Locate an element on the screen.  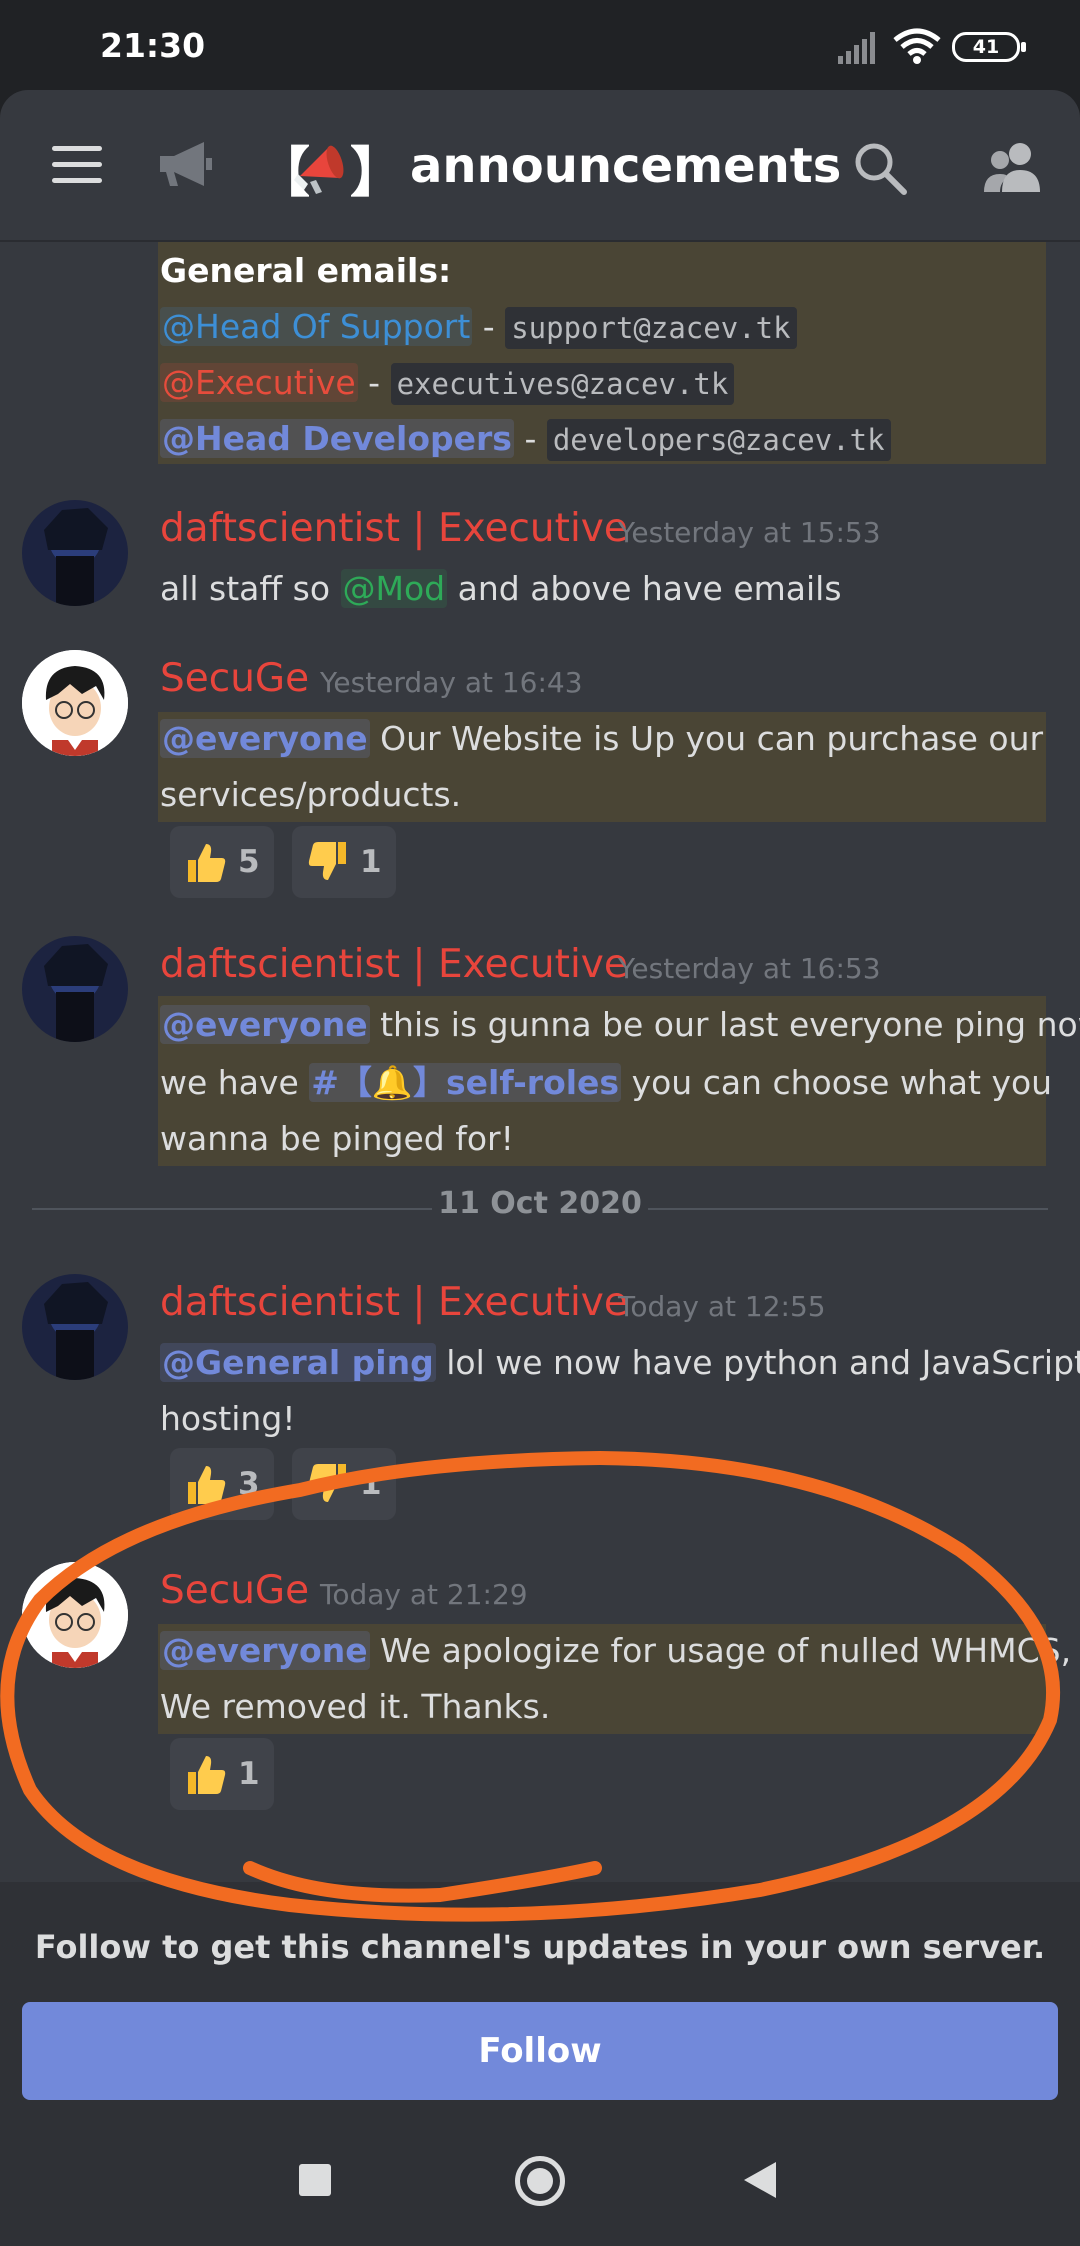
message-timestamp: Yesterday at 16:43 is located at coordinates (451, 682).